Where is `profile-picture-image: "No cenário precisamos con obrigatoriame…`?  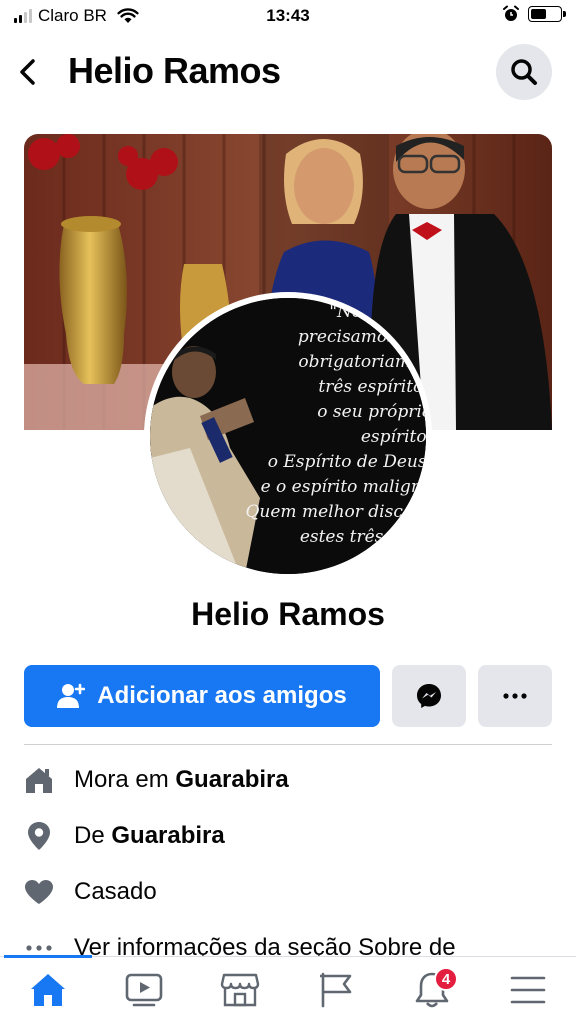 profile-picture-image: "No cenário precisamos con obrigatoriame… is located at coordinates (288, 436).